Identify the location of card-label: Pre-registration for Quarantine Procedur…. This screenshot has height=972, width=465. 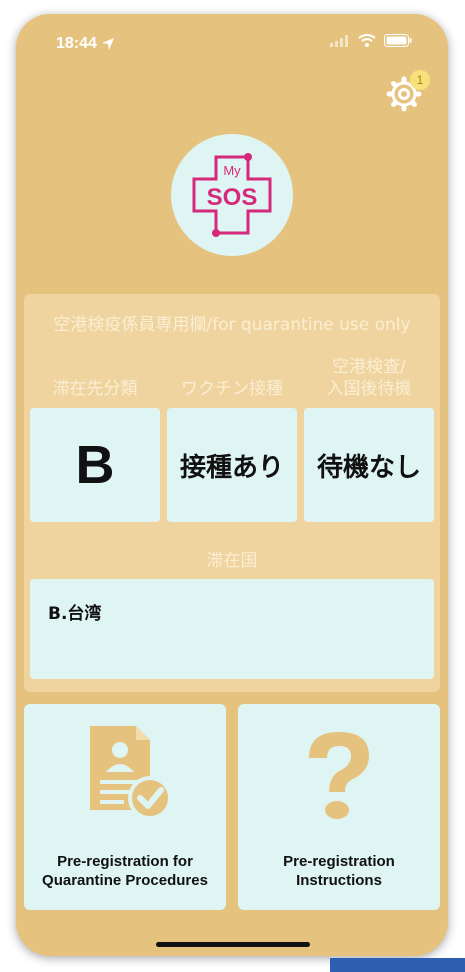
(125, 871).